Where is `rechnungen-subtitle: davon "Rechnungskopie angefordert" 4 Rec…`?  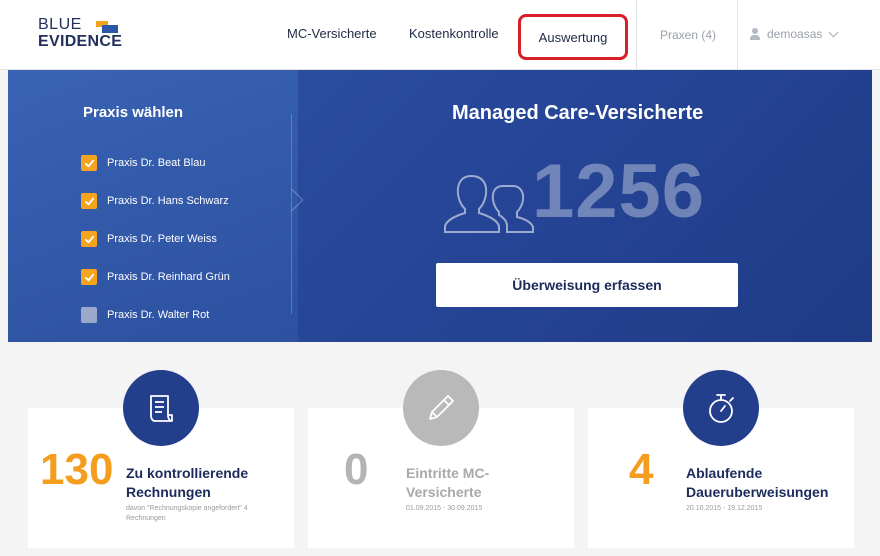
rechnungen-subtitle: davon "Rechnungskopie angefordert" 4 Rec… is located at coordinates (187, 513).